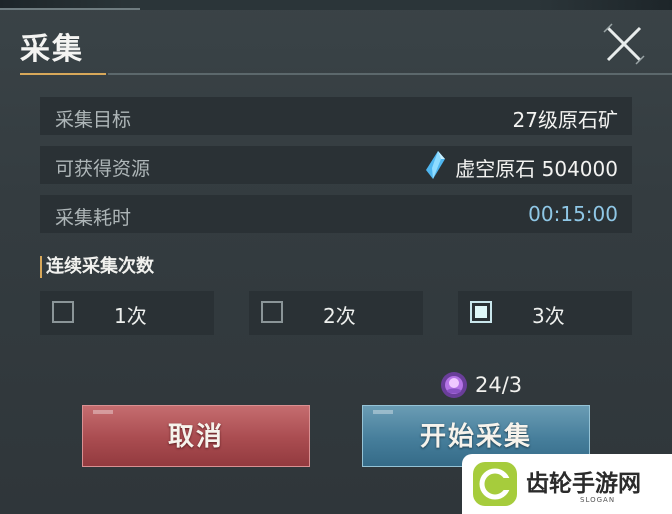 The height and width of the screenshot is (514, 672). Describe the element at coordinates (583, 484) in the screenshot. I see `watermark-text: 齿轮手游网` at that location.